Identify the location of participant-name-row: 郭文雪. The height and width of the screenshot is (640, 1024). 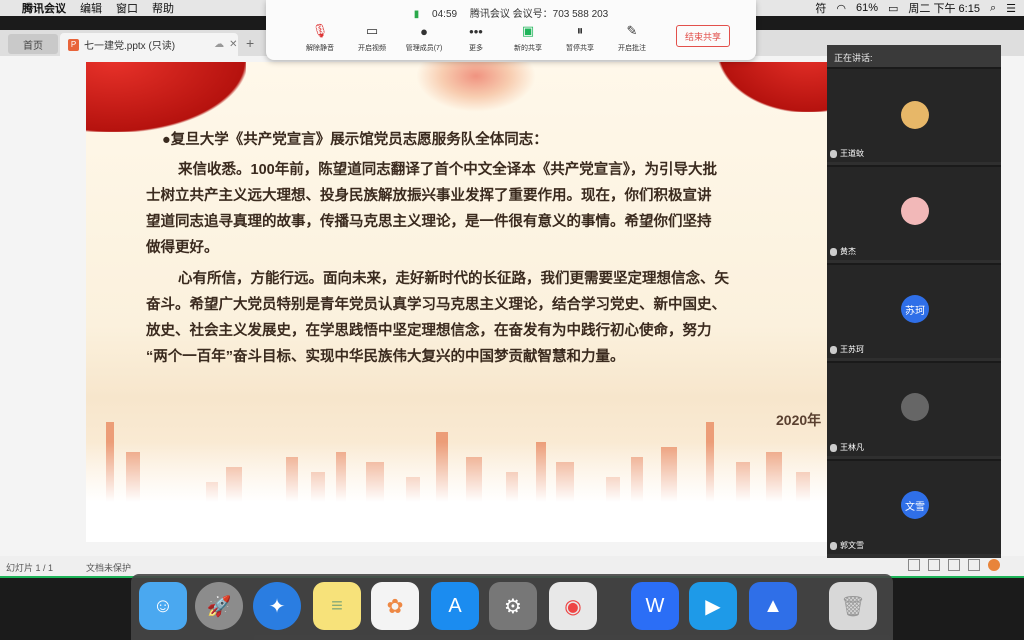
(847, 545).